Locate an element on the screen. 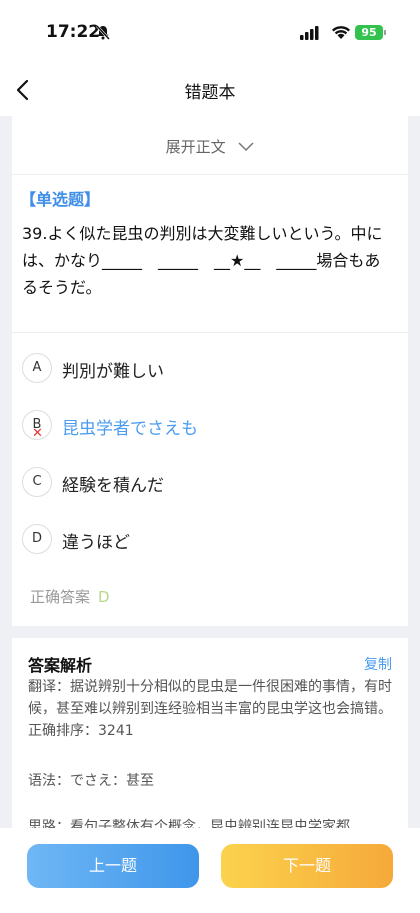  cellular-signal-icon is located at coordinates (309, 33).